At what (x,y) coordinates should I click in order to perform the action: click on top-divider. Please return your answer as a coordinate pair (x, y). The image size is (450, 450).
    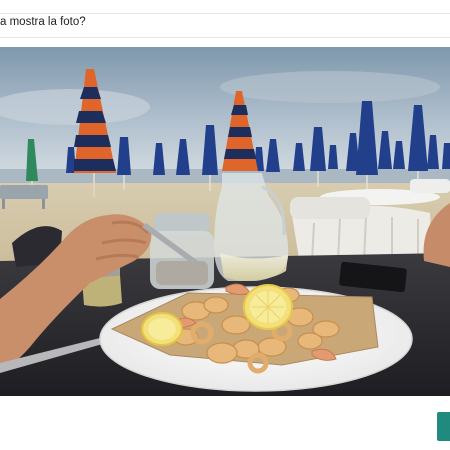
    Looking at the image, I should click on (225, 13).